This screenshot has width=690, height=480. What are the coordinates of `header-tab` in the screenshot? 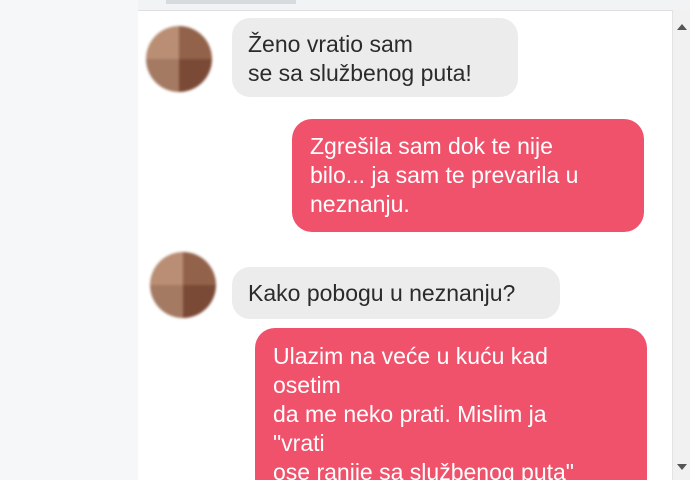 It's located at (231, 2).